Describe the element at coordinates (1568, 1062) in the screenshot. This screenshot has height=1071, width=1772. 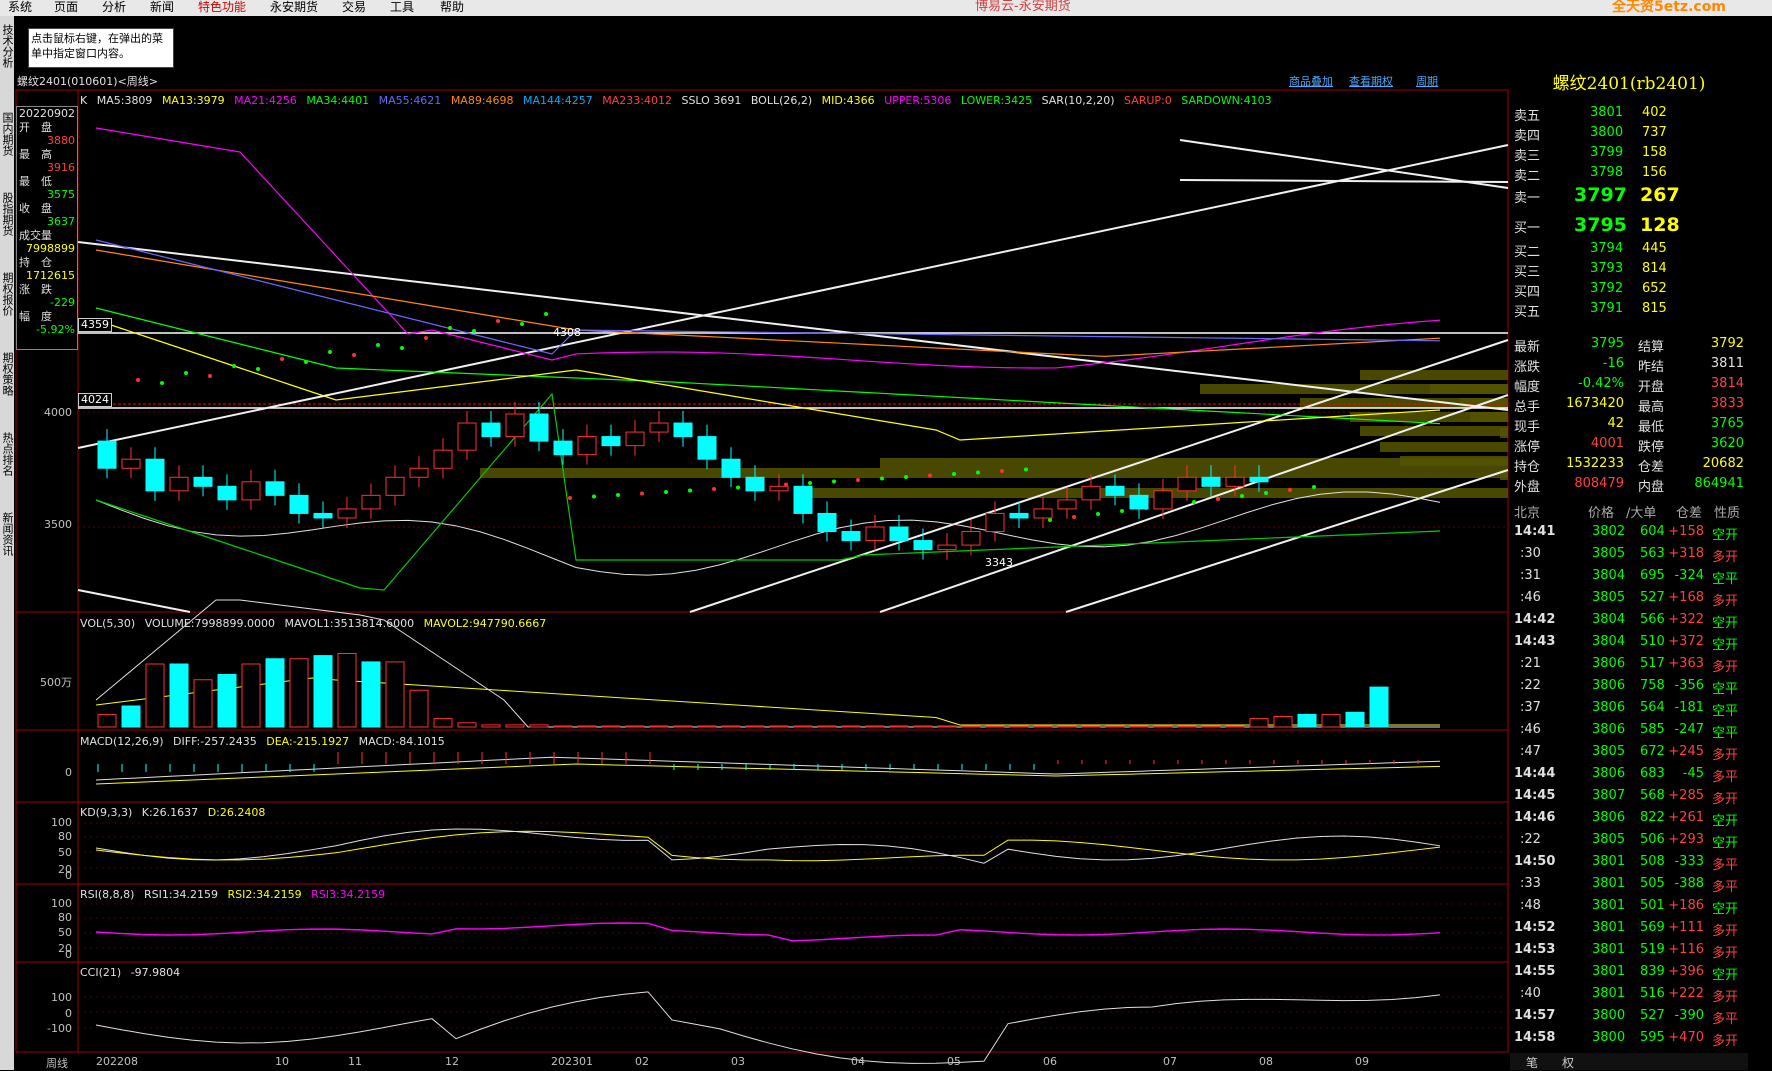
I see `tab-rights: 权` at that location.